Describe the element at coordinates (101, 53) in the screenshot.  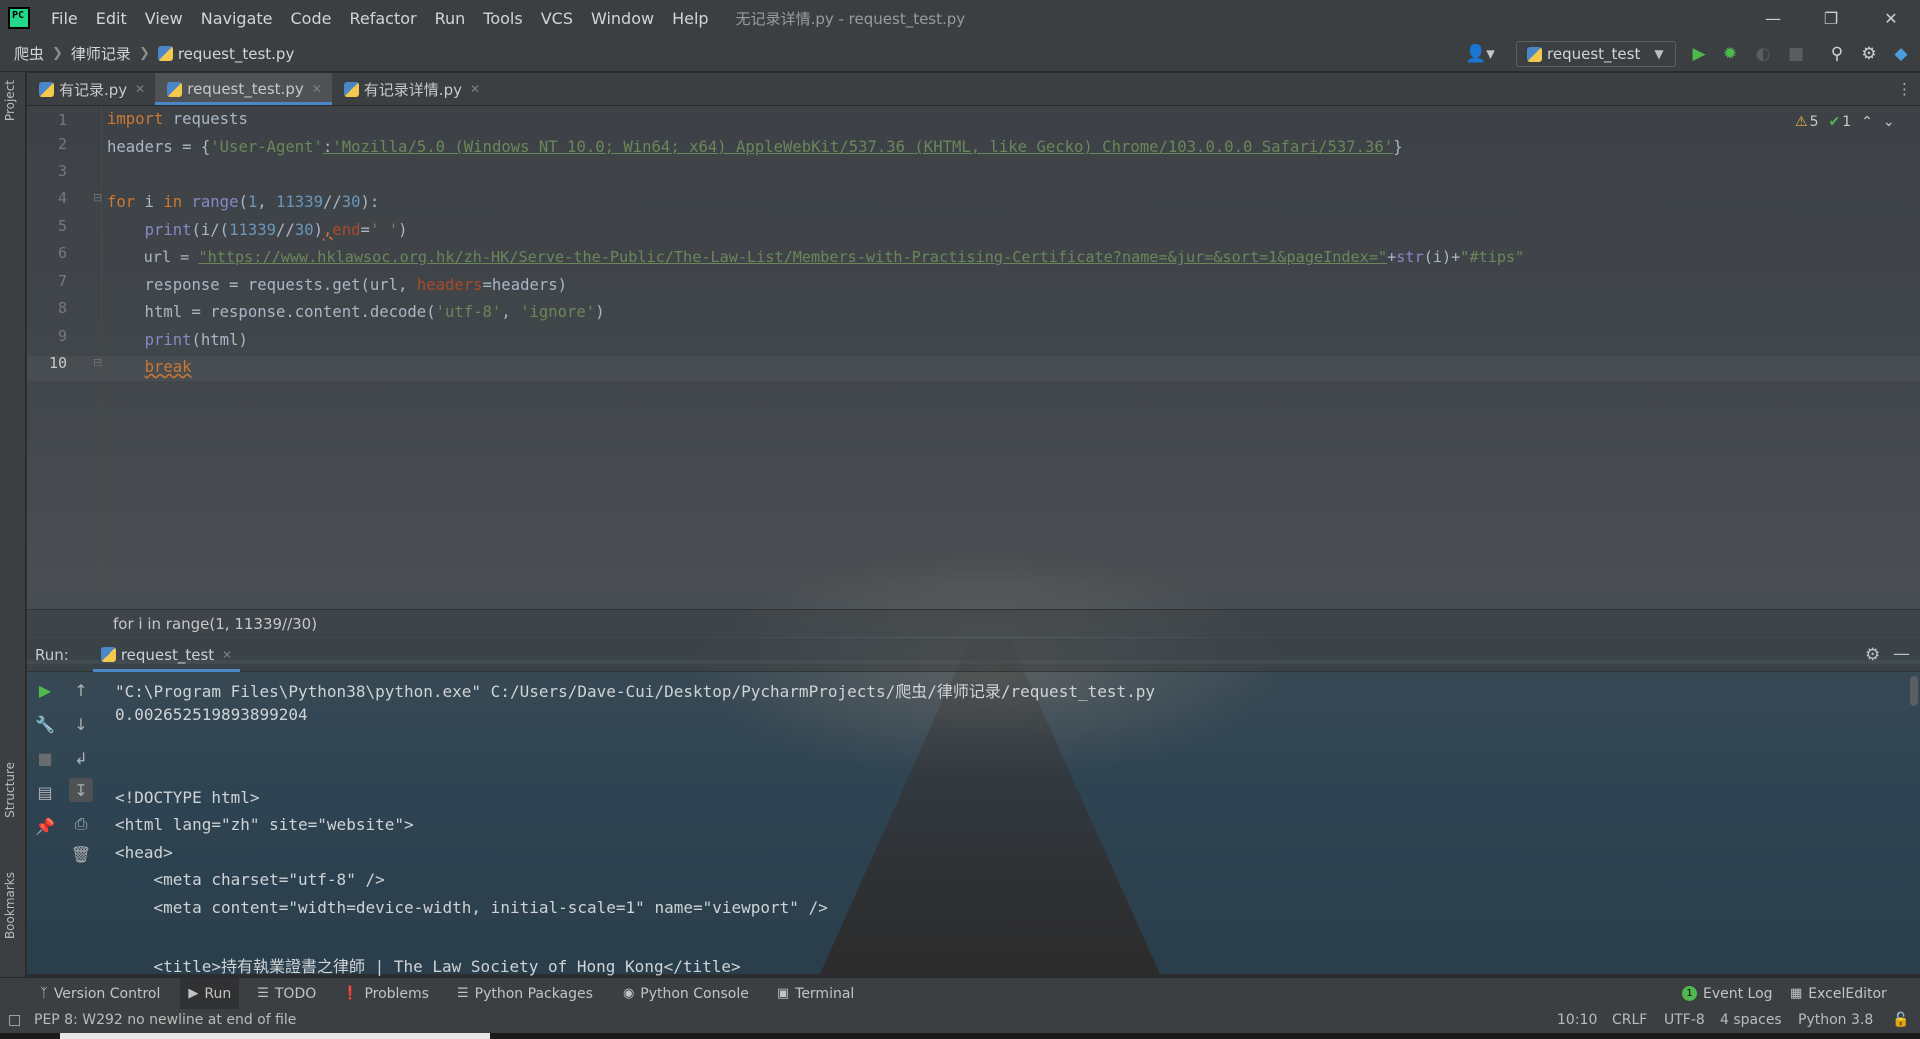
I see `breadcrumb-folder: 律师记录` at that location.